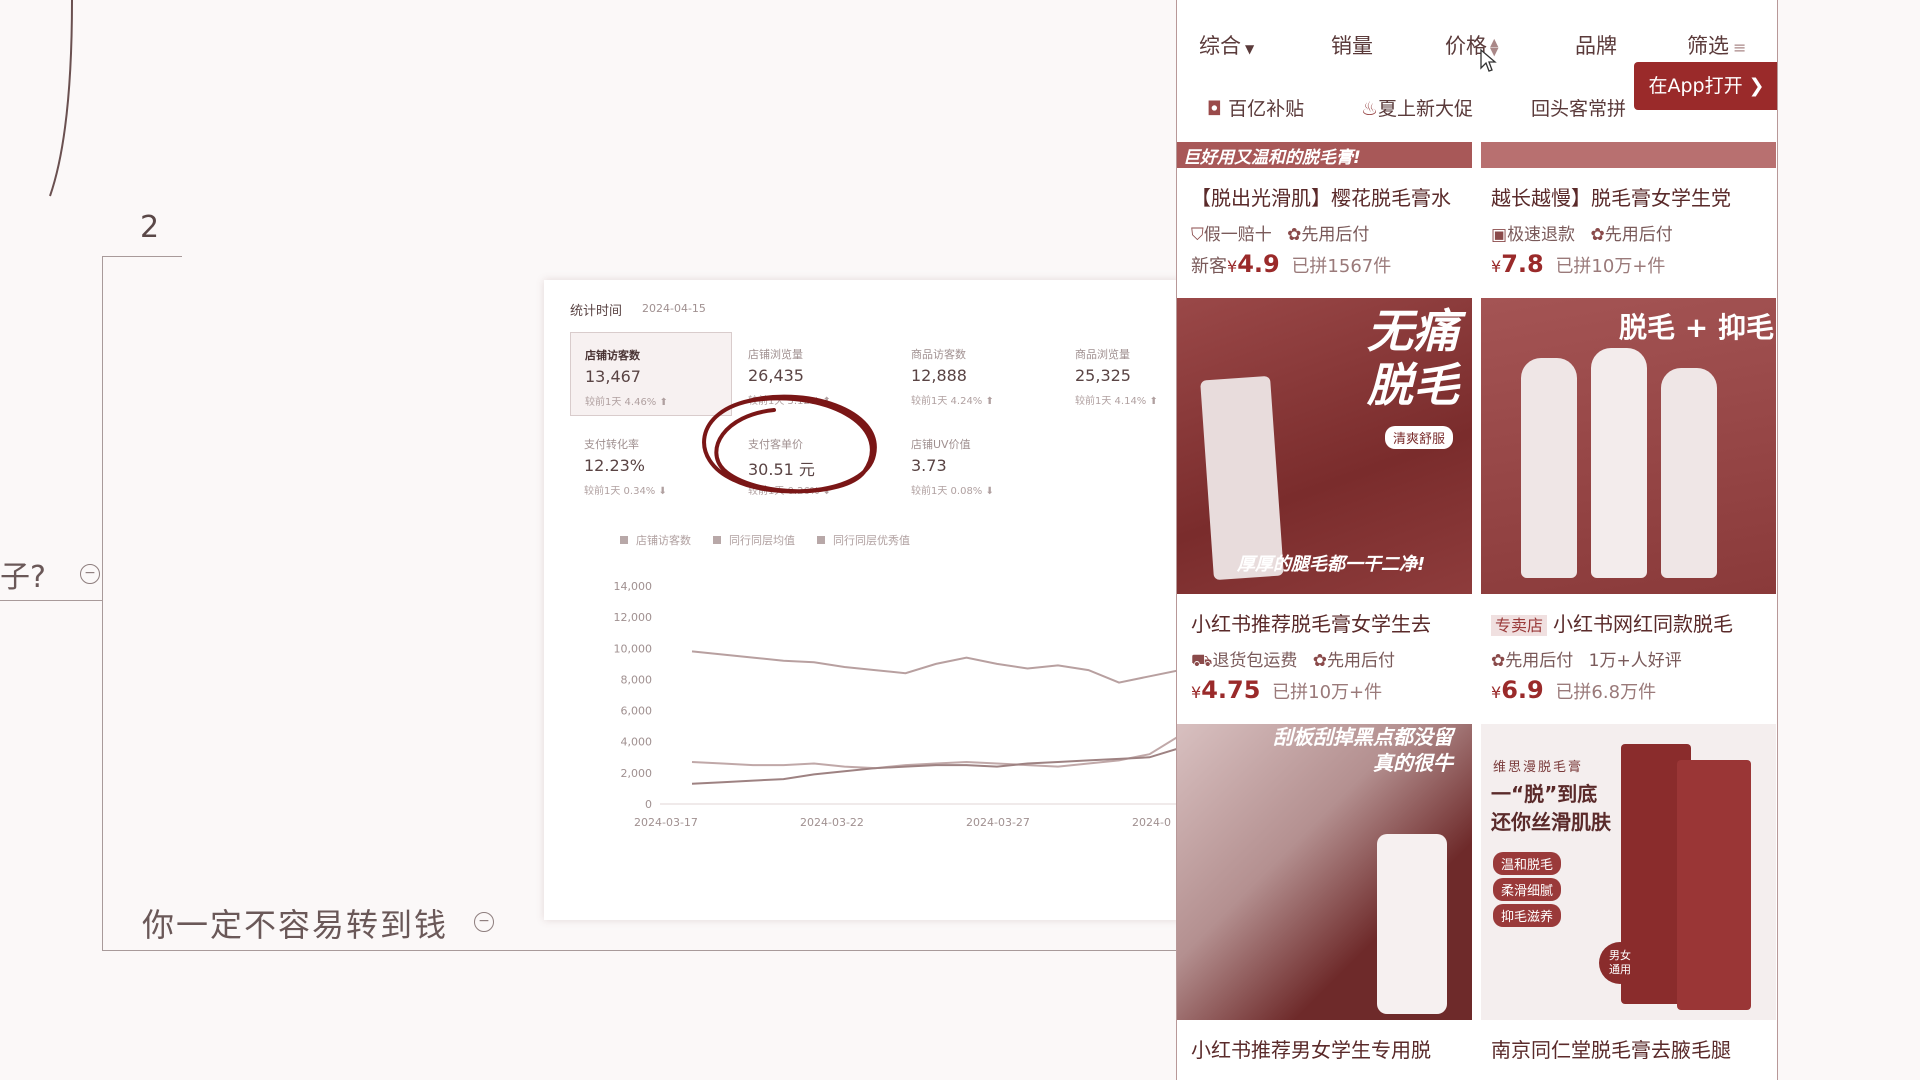  Describe the element at coordinates (1628, 155) in the screenshot. I see `product-image` at that location.